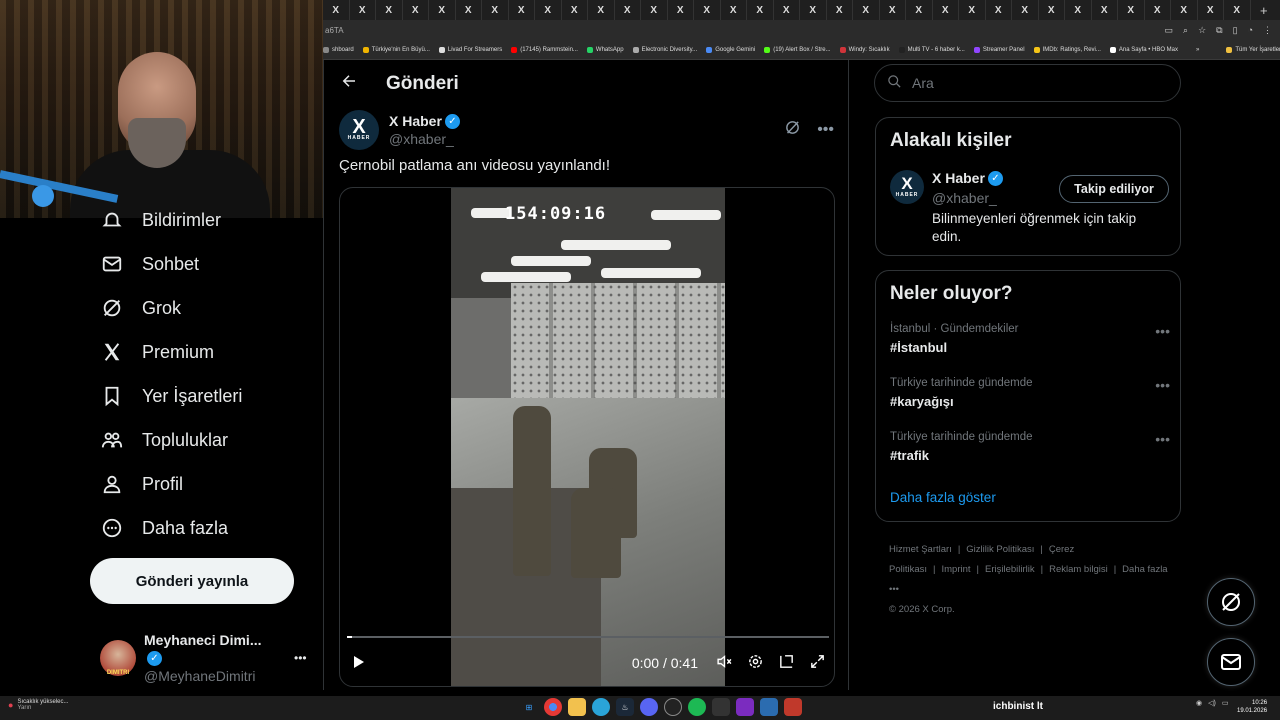 Image resolution: width=1280 pixels, height=720 pixels. Describe the element at coordinates (769, 707) in the screenshot. I see `vpn-icon` at that location.